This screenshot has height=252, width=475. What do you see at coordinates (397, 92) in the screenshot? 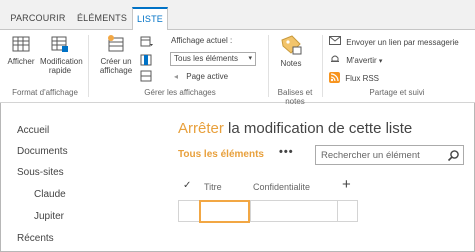
I see `share-group-label: Partage et suivi` at bounding box center [397, 92].